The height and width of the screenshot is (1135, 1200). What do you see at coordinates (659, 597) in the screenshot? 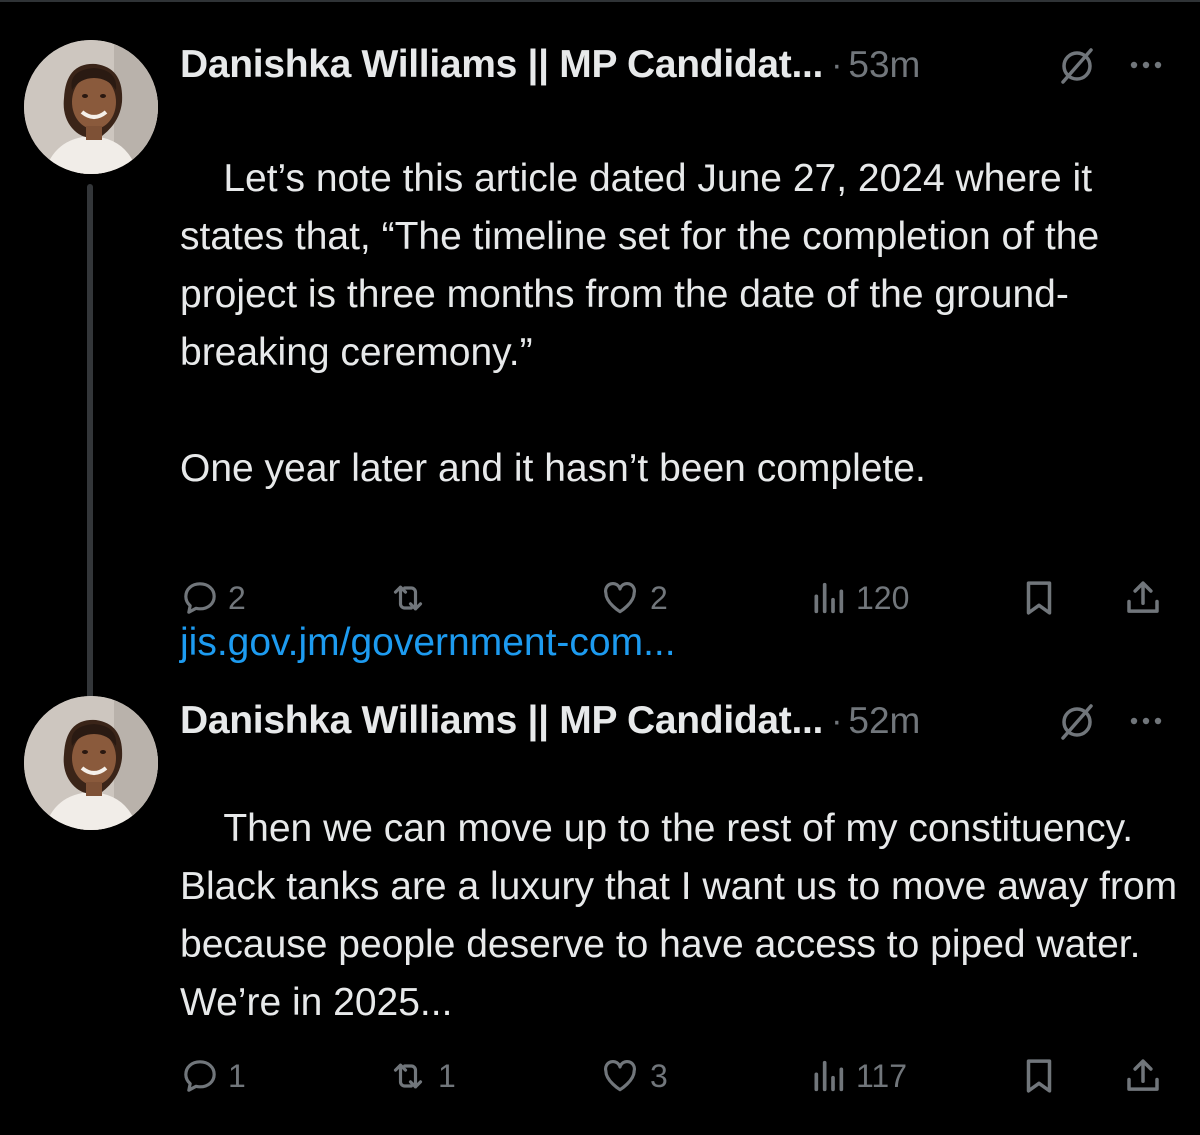
I see `like-count: 2` at bounding box center [659, 597].